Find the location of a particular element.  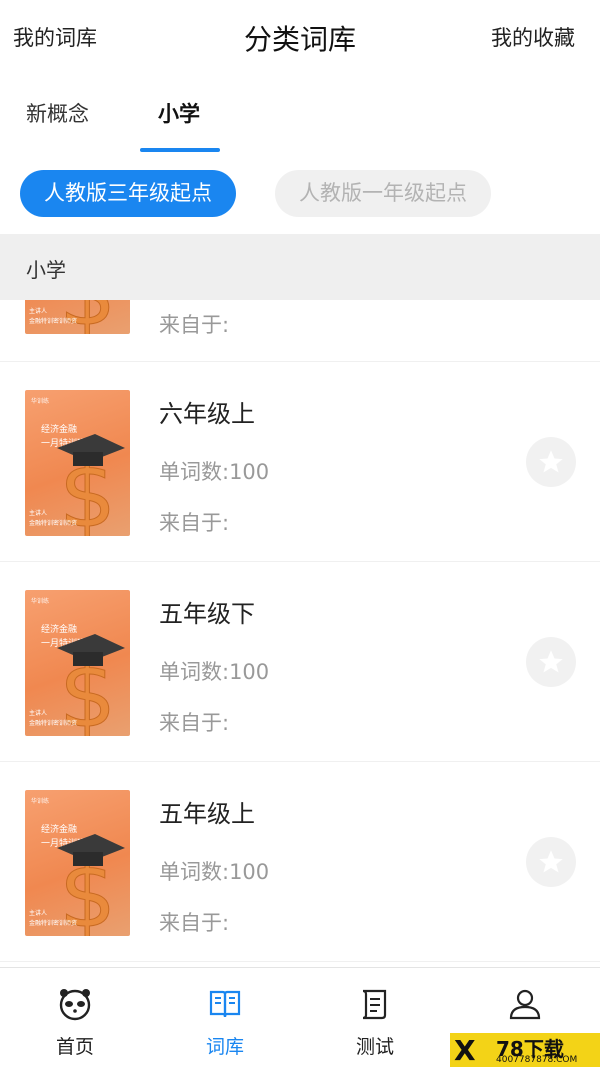

book-name: 五年级下 is located at coordinates (207, 614).